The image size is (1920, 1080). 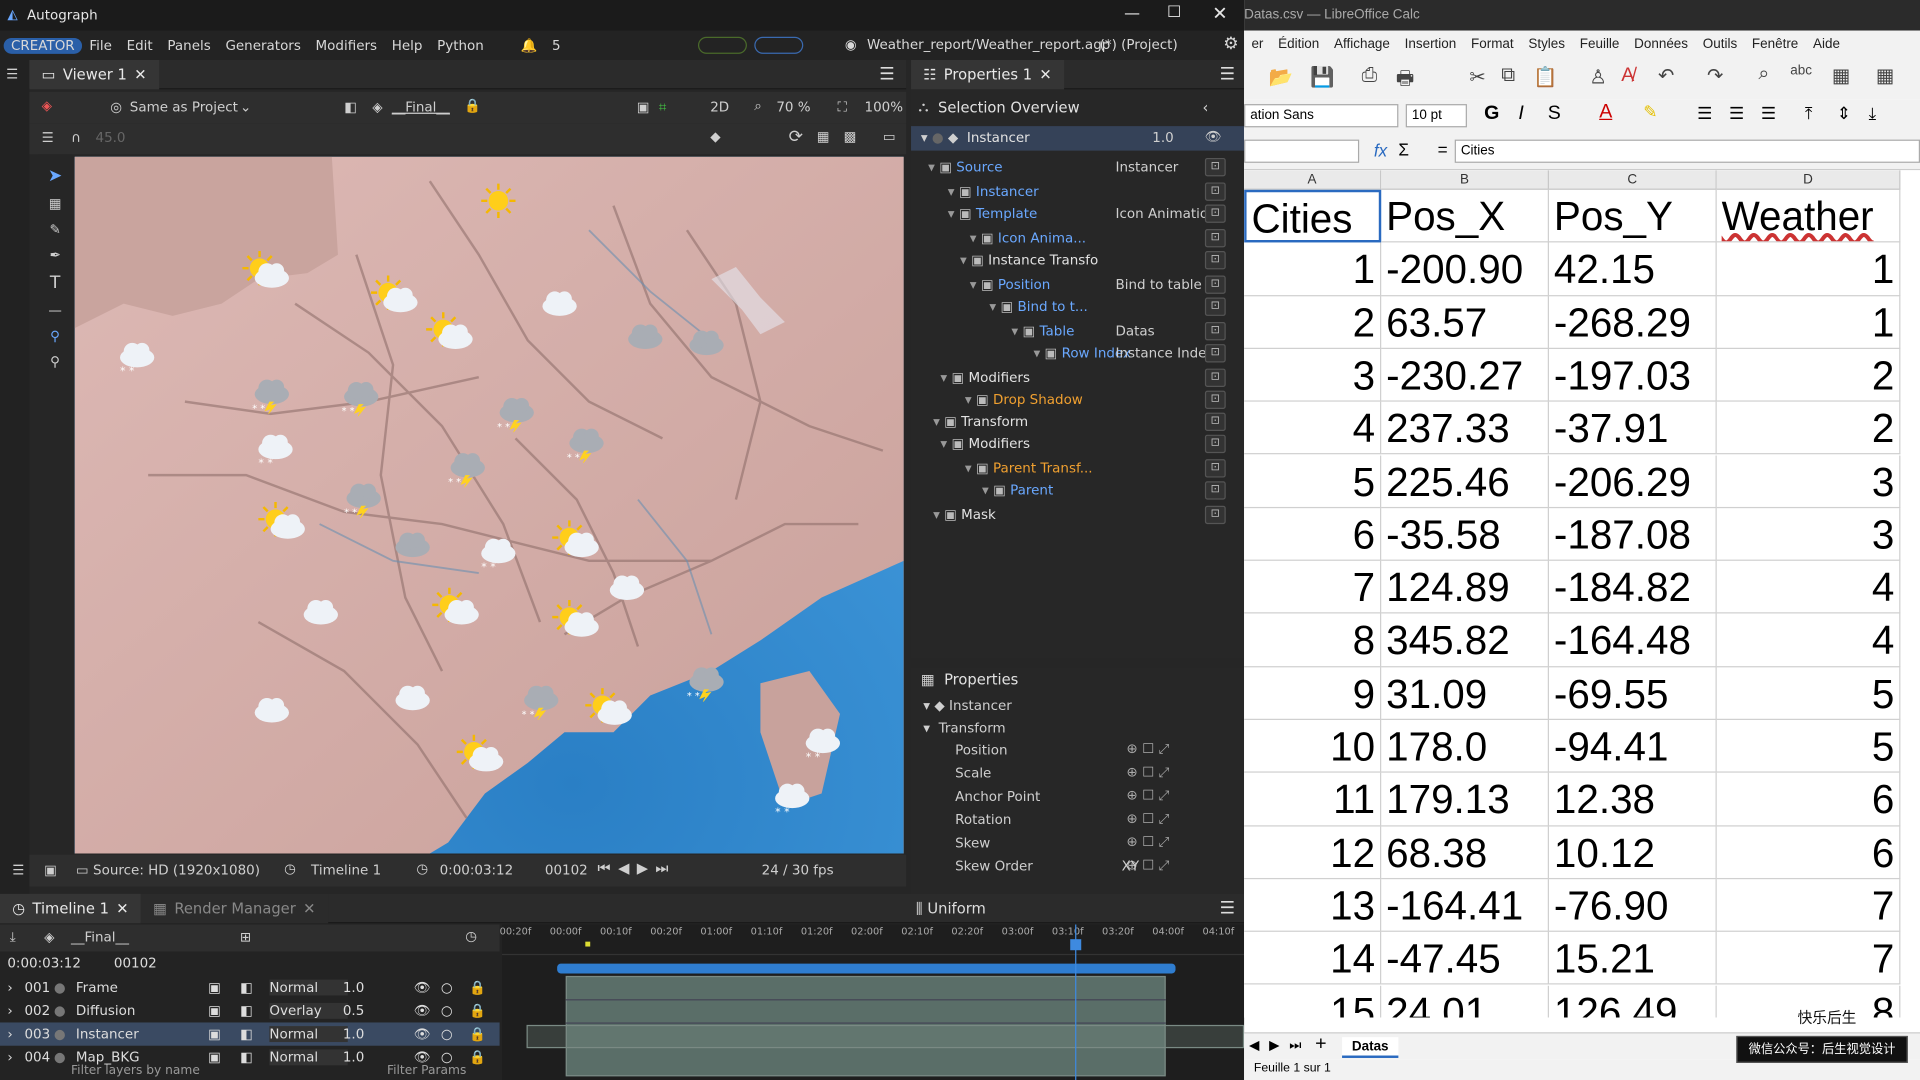 What do you see at coordinates (1719, 44) in the screenshot?
I see `menu-outils: Outils` at bounding box center [1719, 44].